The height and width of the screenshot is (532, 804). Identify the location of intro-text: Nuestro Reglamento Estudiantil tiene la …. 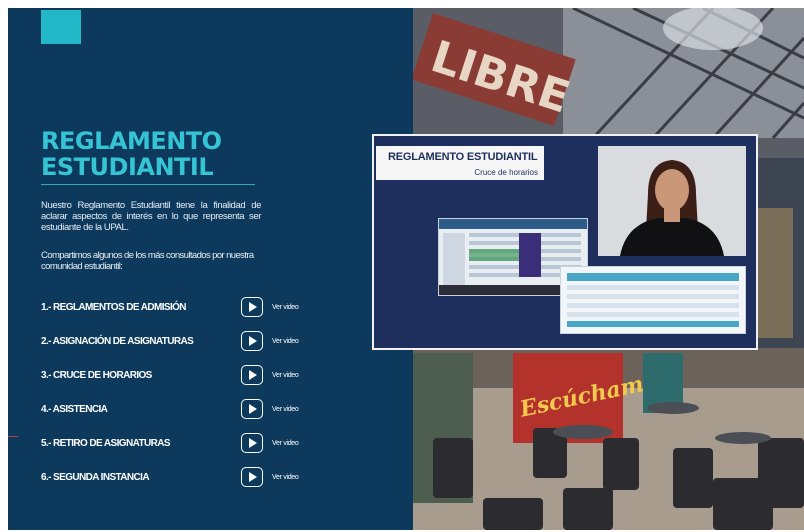
(151, 216).